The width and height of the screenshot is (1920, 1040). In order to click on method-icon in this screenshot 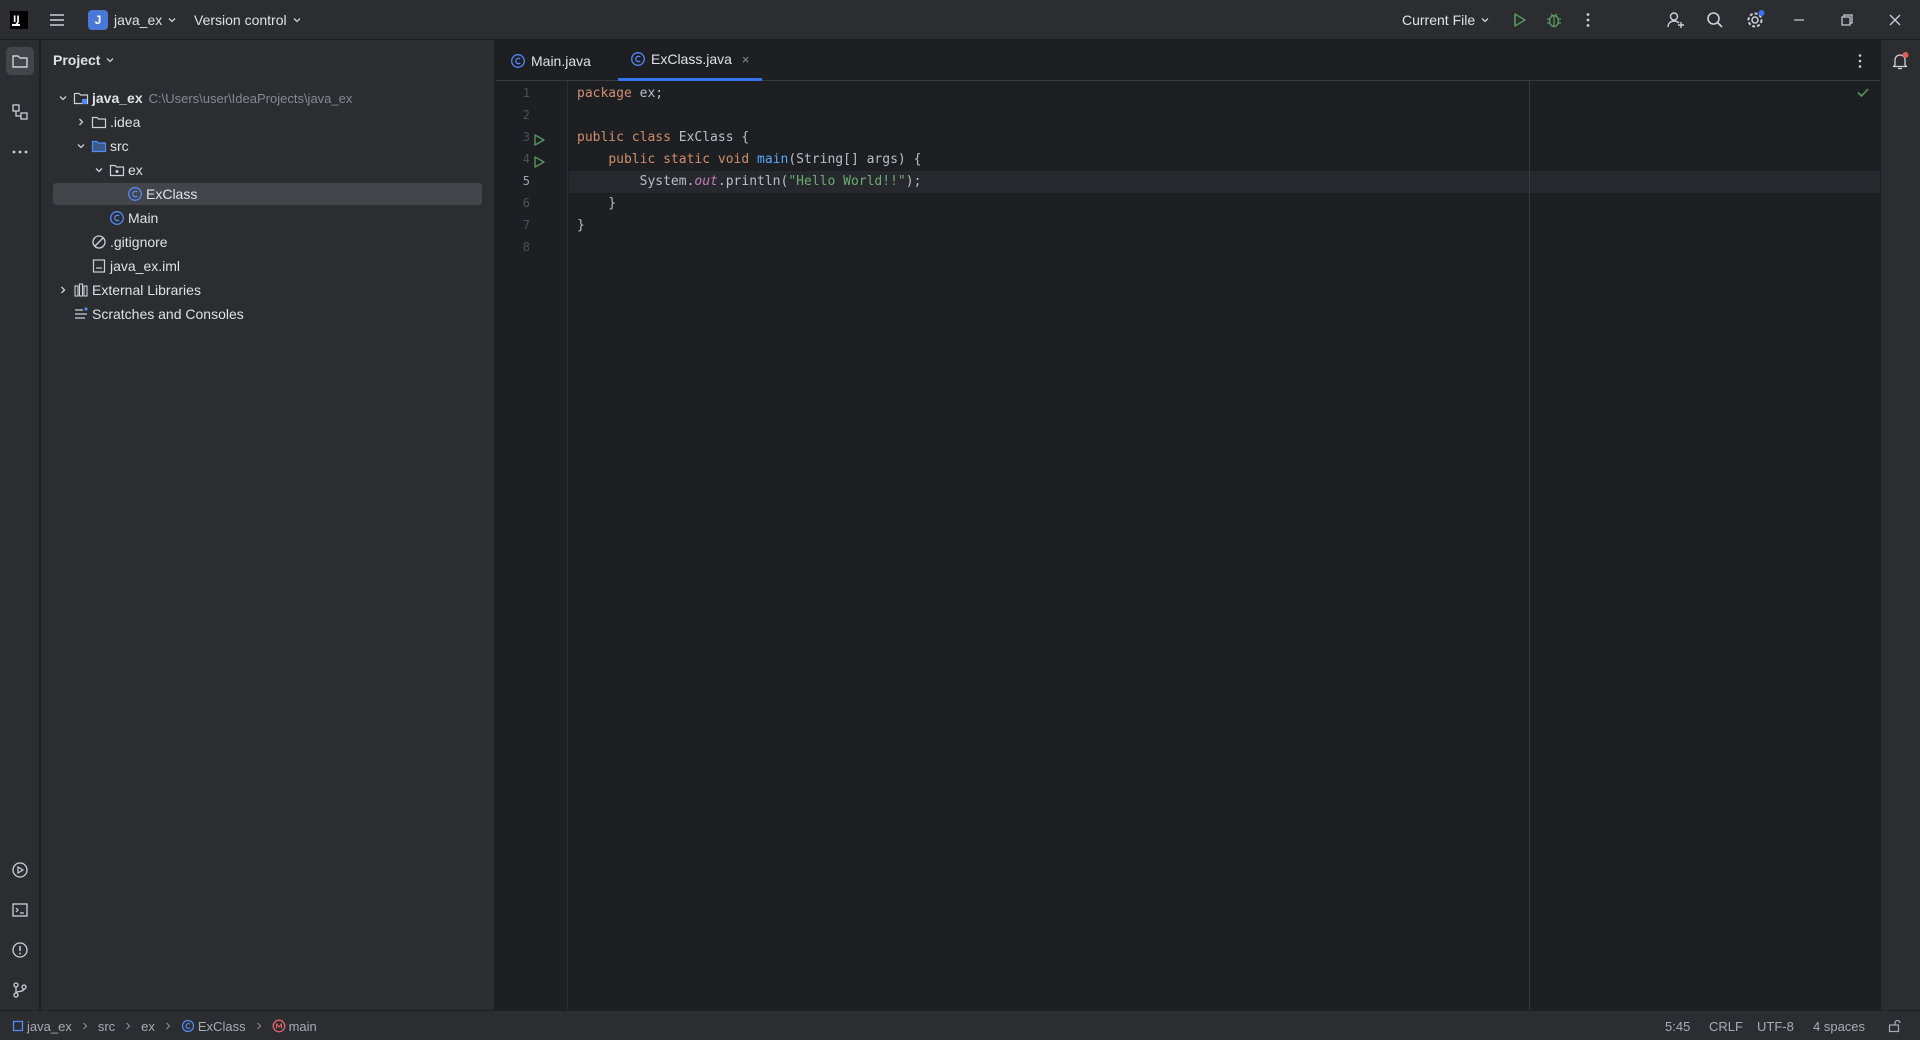, I will do `click(279, 1026)`.